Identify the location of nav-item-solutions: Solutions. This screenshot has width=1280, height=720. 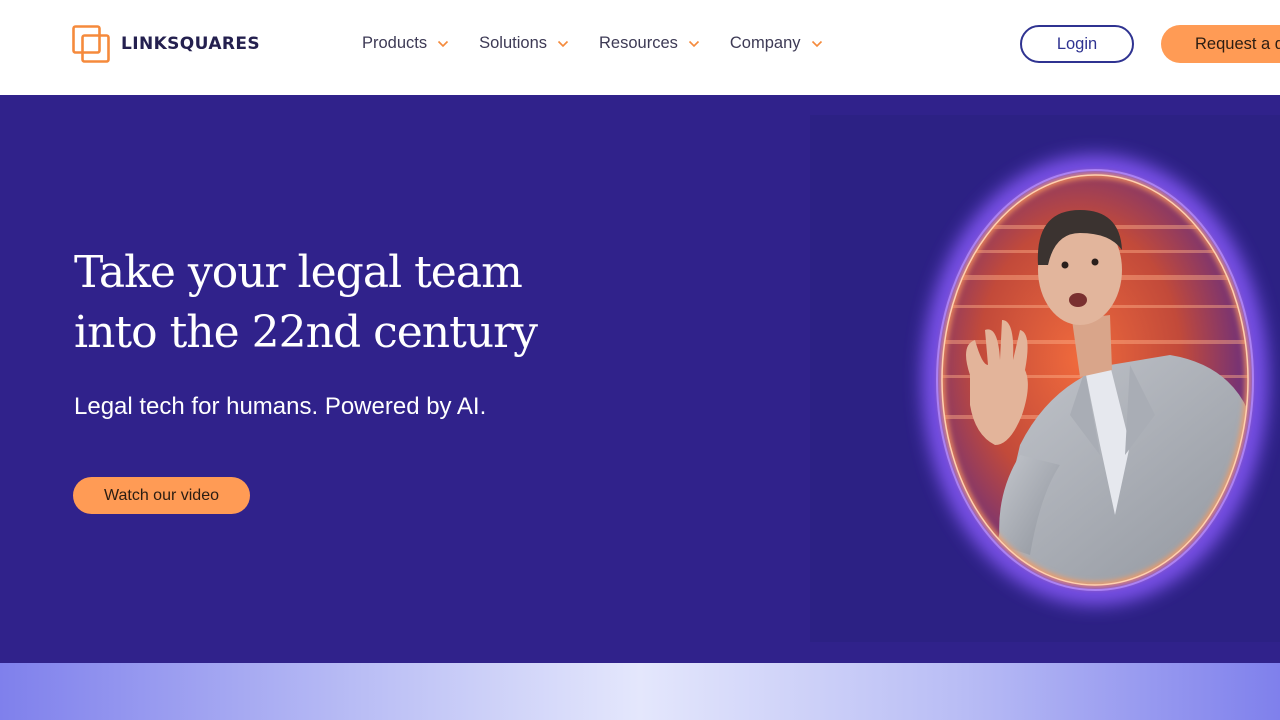
(524, 43).